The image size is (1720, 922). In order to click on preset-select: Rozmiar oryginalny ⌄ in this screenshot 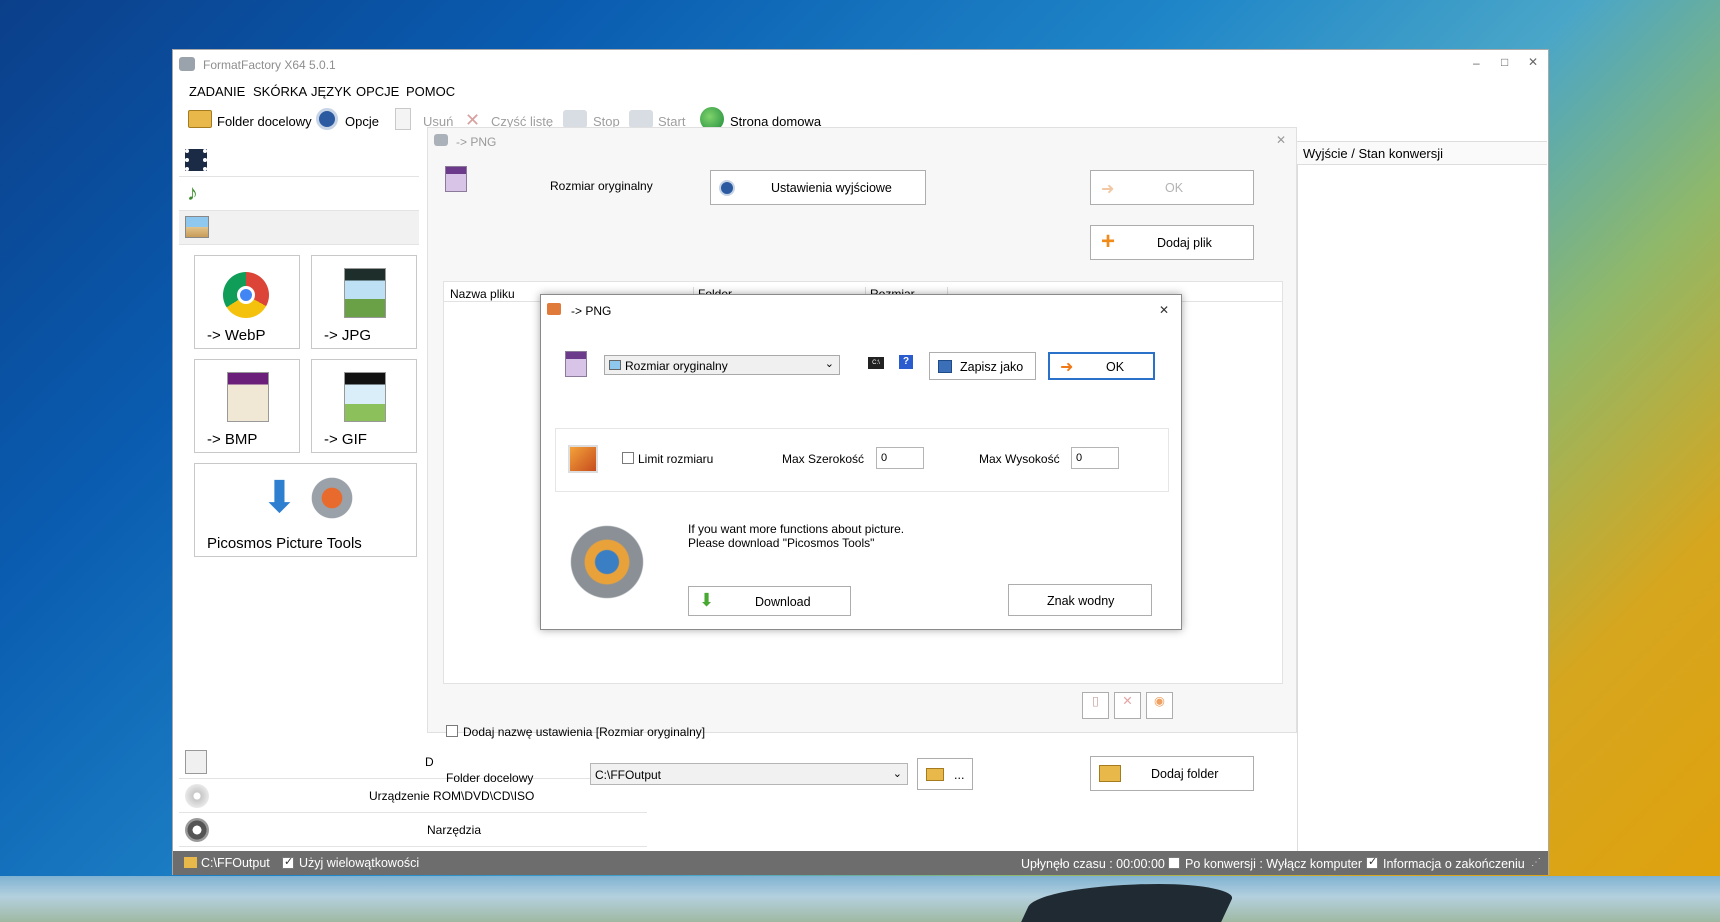, I will do `click(722, 365)`.